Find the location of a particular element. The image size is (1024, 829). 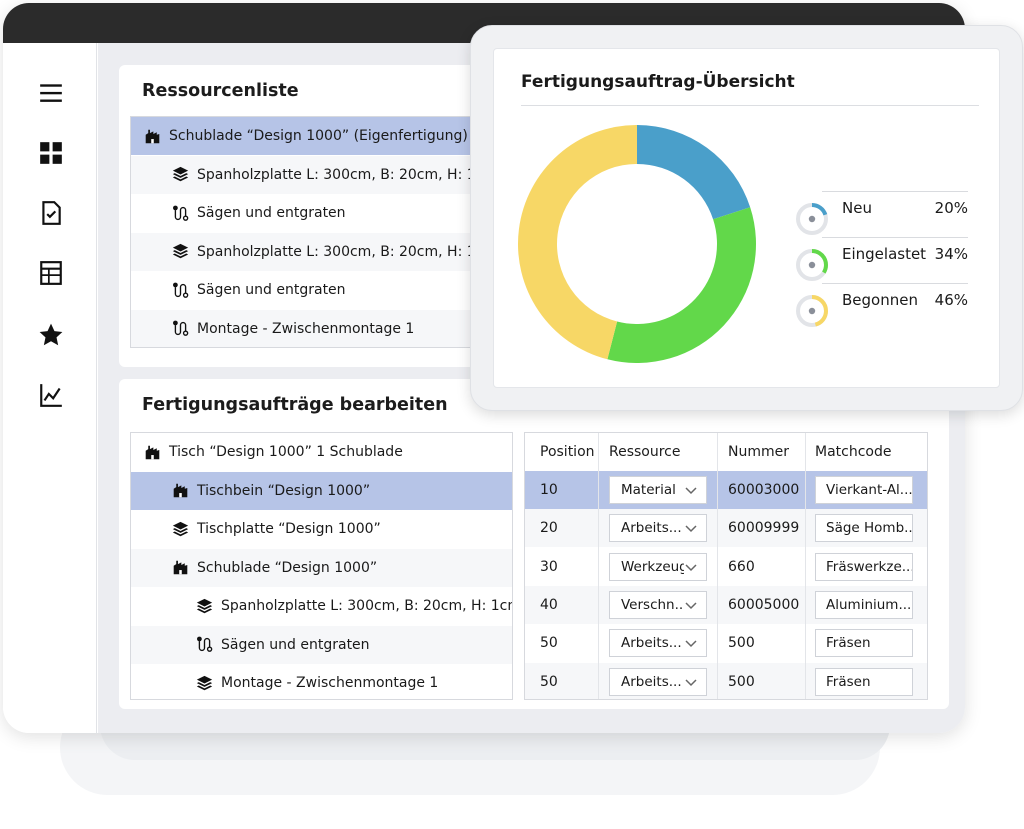

tree-row: Tisch “Design 1000” 1 Schublade is located at coordinates (321, 452).